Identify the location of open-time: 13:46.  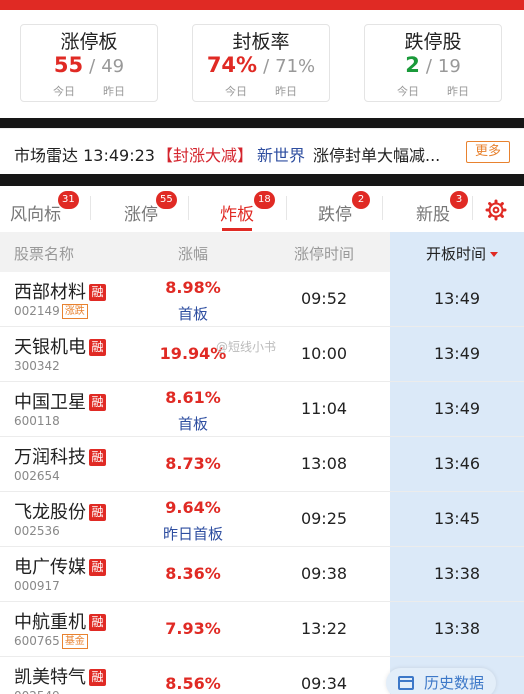
(457, 463).